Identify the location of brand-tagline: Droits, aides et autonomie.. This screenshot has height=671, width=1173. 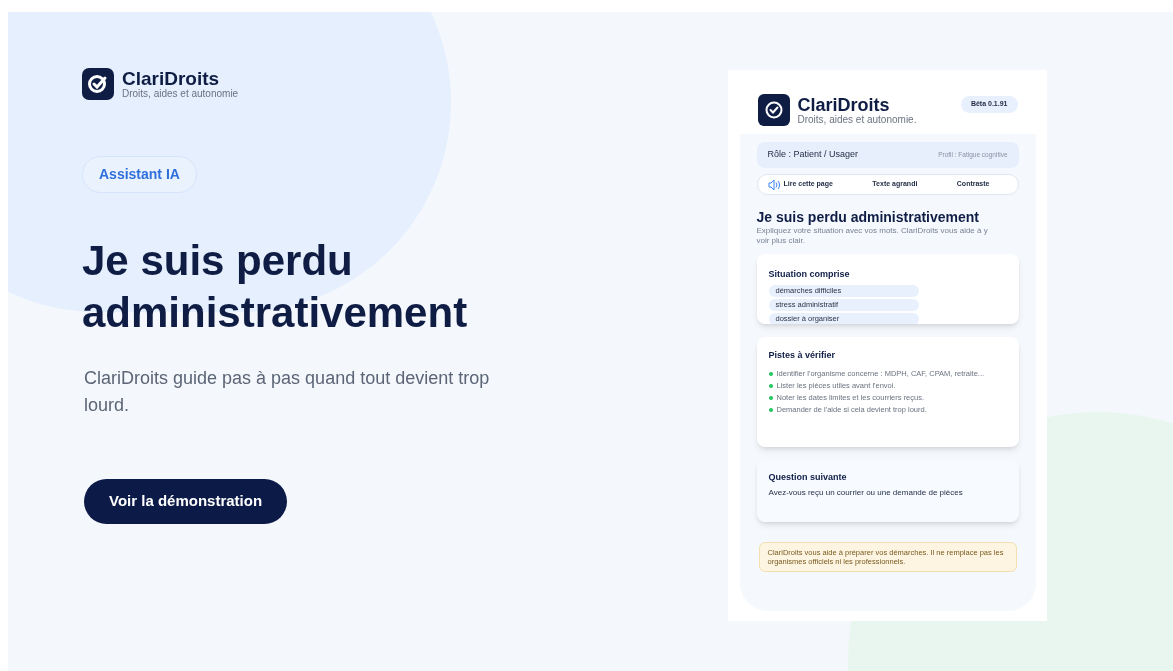
(857, 119).